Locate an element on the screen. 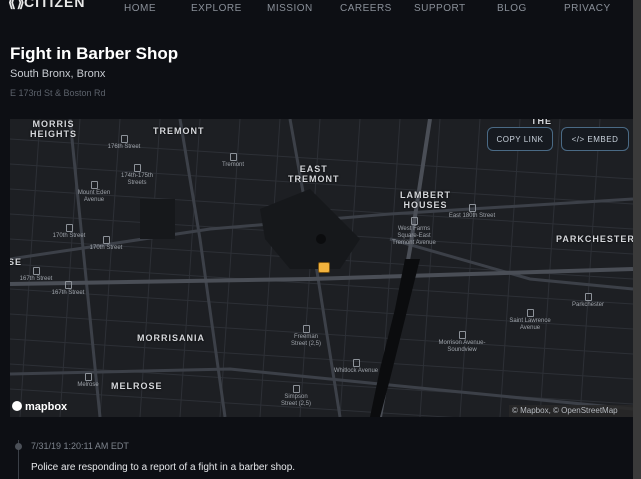  station-east-180th: East 180th Street is located at coordinates (472, 212).